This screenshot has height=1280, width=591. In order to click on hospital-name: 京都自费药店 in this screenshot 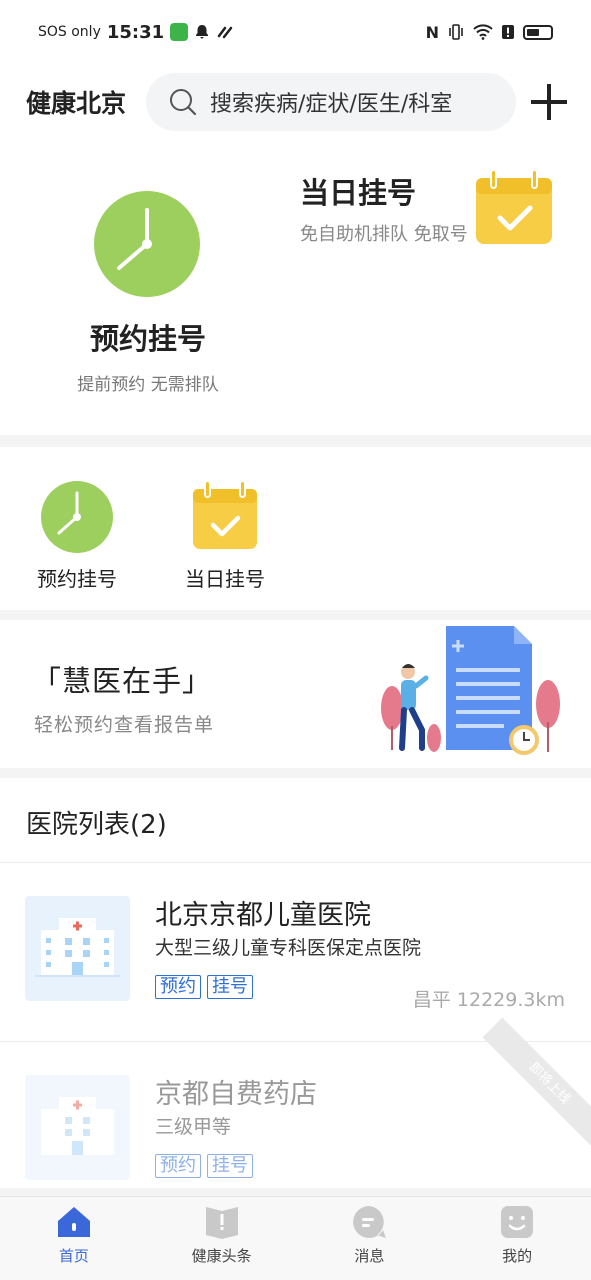, I will do `click(236, 1094)`.